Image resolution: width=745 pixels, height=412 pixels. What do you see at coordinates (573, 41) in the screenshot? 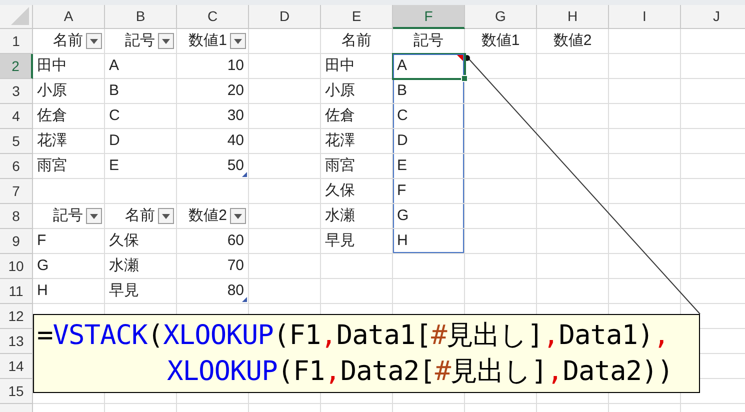
I see `table-cell: 数値2` at bounding box center [573, 41].